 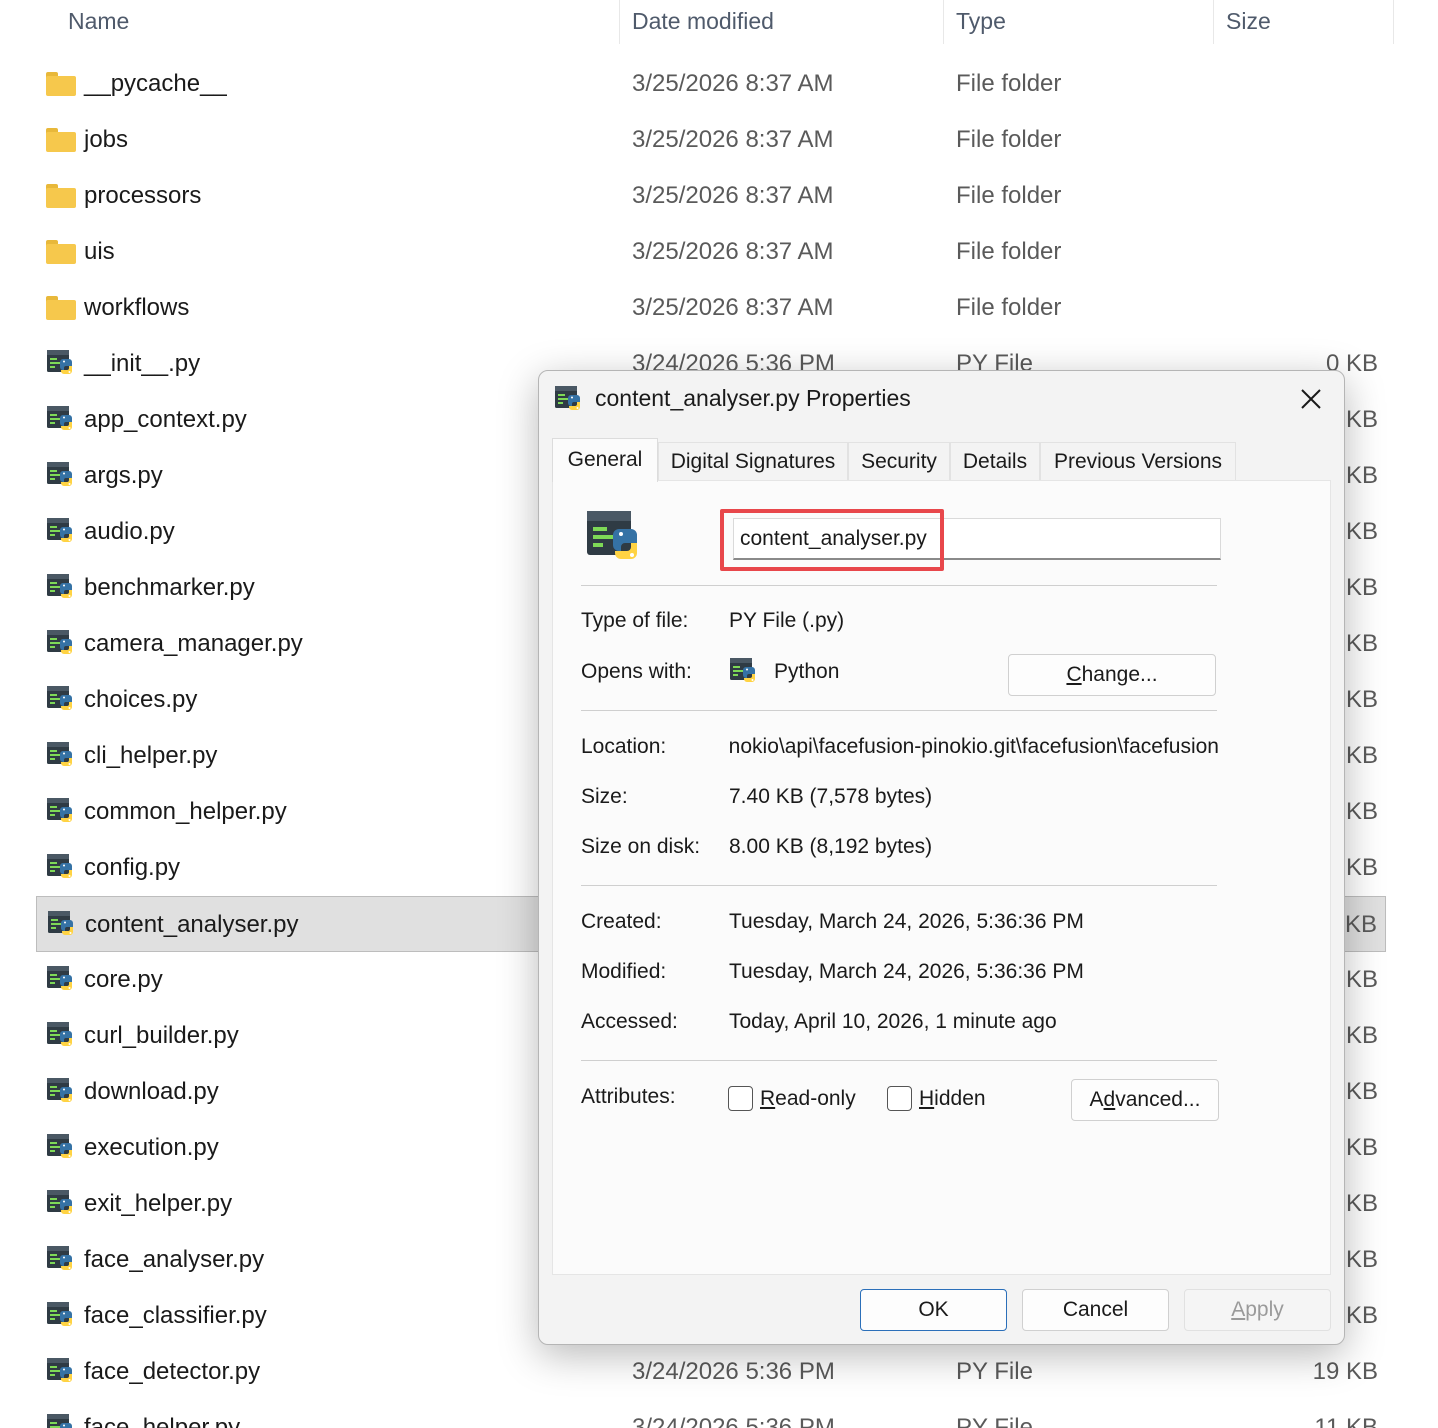 What do you see at coordinates (129, 531) in the screenshot?
I see `file-name: audio.py` at bounding box center [129, 531].